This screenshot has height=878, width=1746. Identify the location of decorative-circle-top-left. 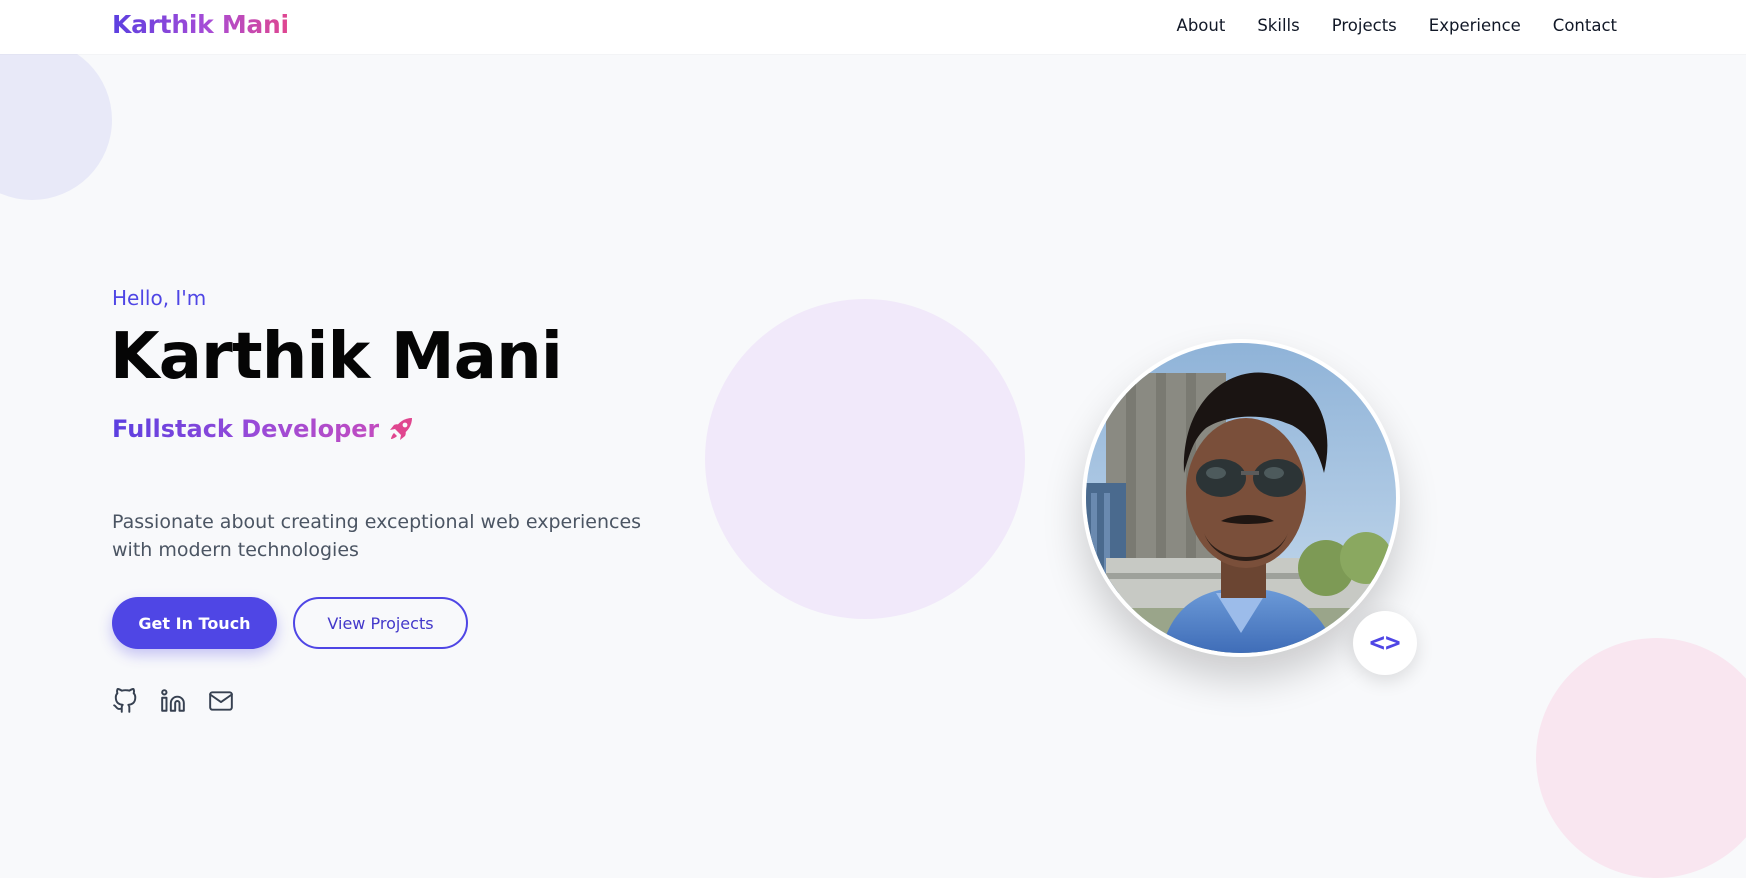
(56, 120).